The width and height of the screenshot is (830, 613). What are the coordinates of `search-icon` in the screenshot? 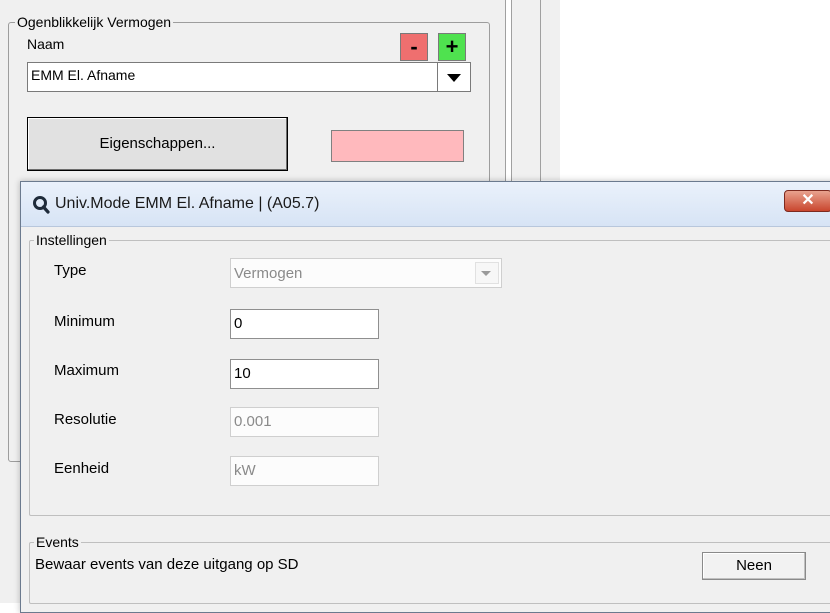 It's located at (41, 205).